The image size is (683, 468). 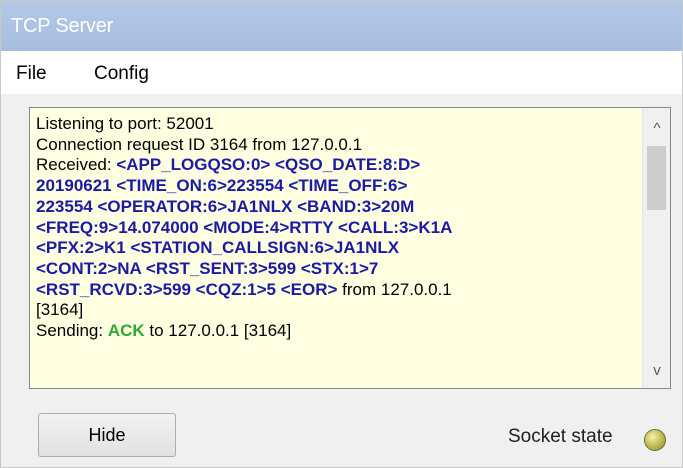 I want to click on log-text-segment: Listening to port: 52001, so click(x=125, y=123).